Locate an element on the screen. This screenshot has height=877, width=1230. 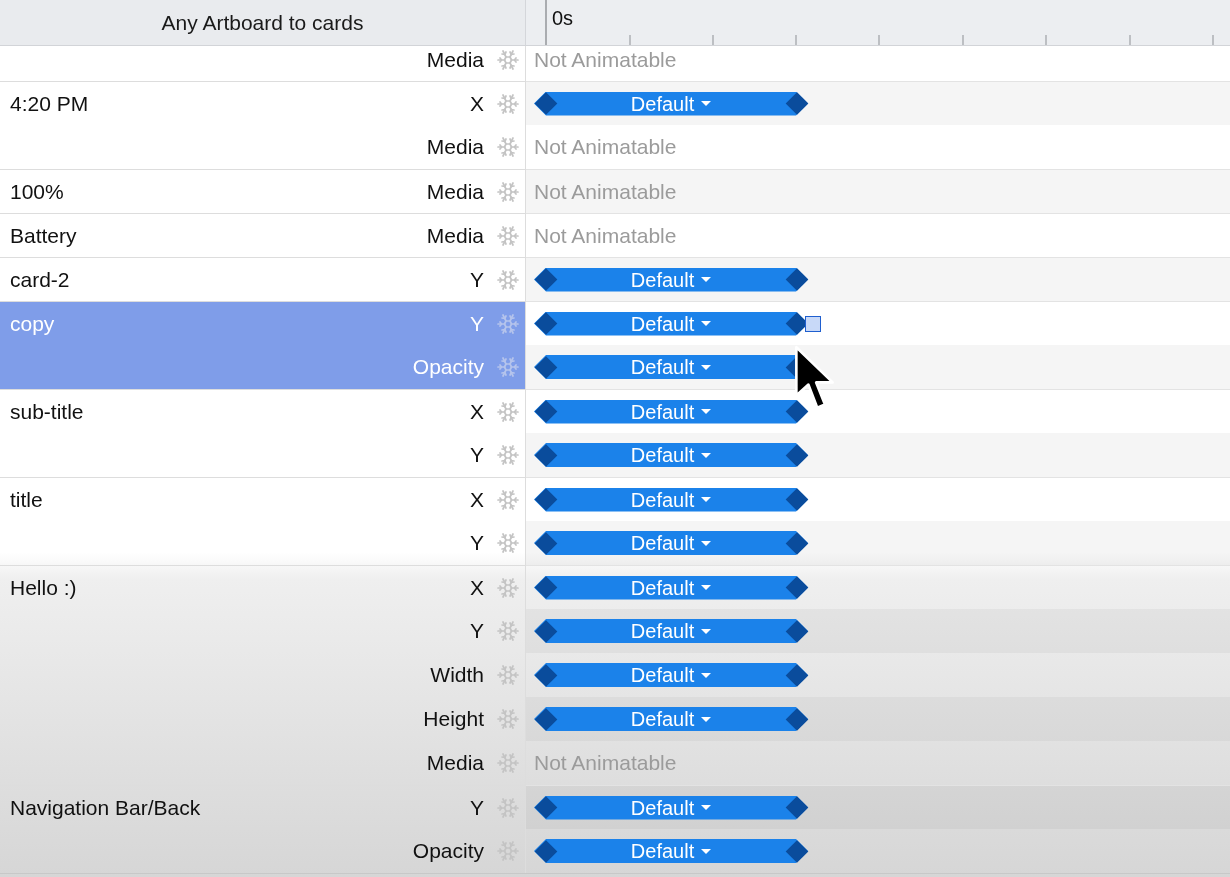
artboard-title: Any Artboard to cards is located at coordinates (262, 22).